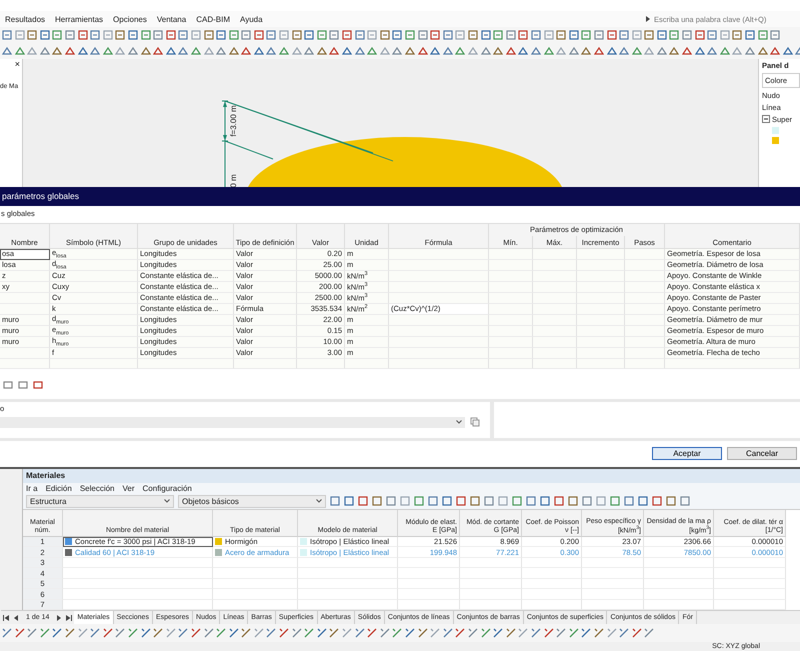 Image resolution: width=800 pixels, height=651 pixels. I want to click on menu-item: Selección, so click(97, 488).